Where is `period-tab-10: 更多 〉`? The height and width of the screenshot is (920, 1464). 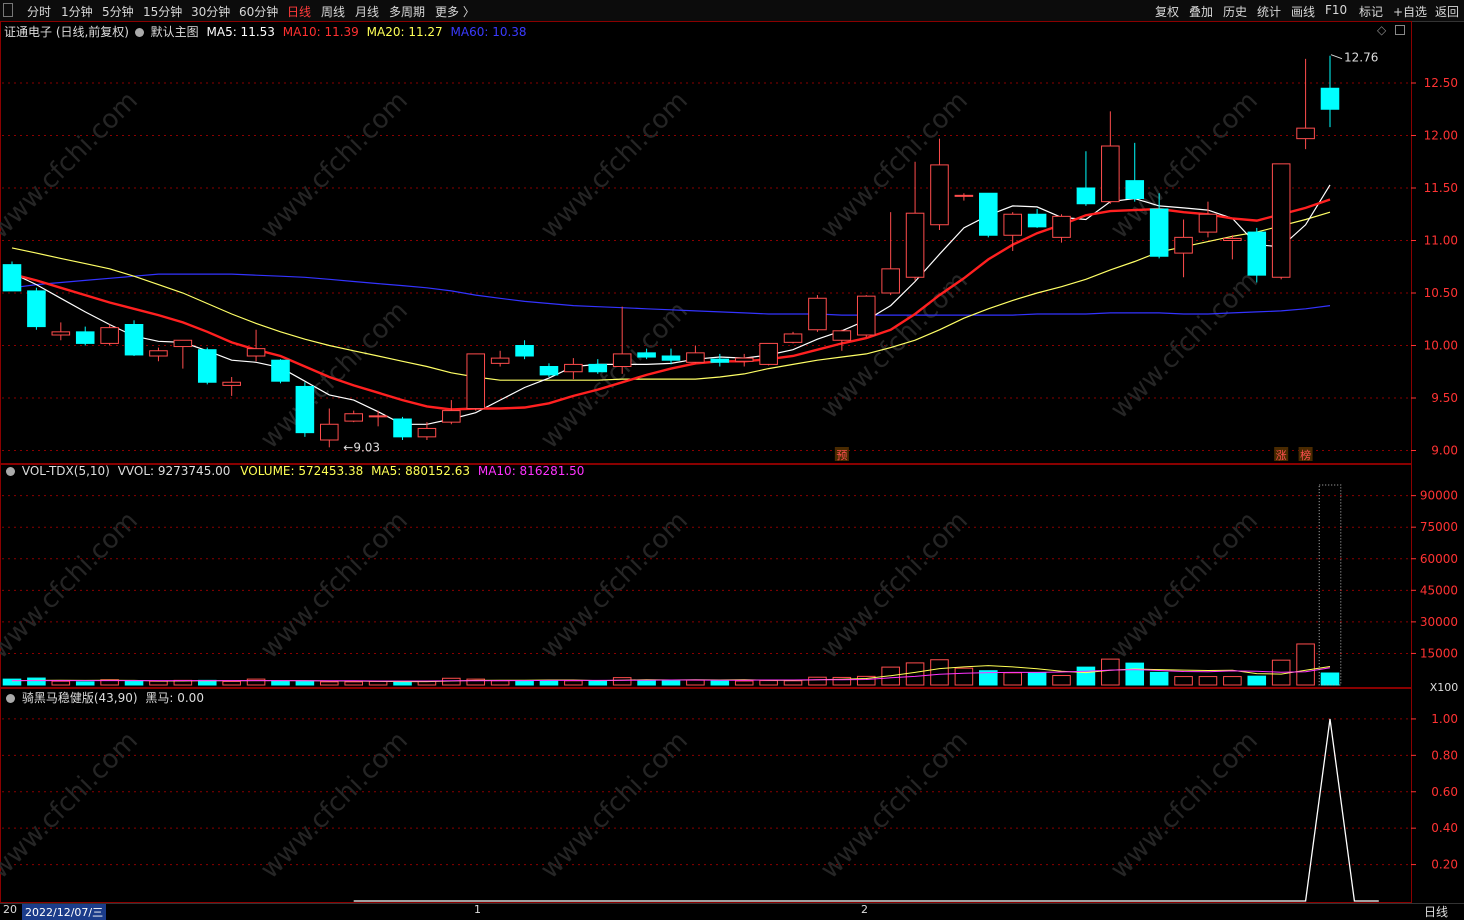 period-tab-10: 更多 〉 is located at coordinates (455, 11).